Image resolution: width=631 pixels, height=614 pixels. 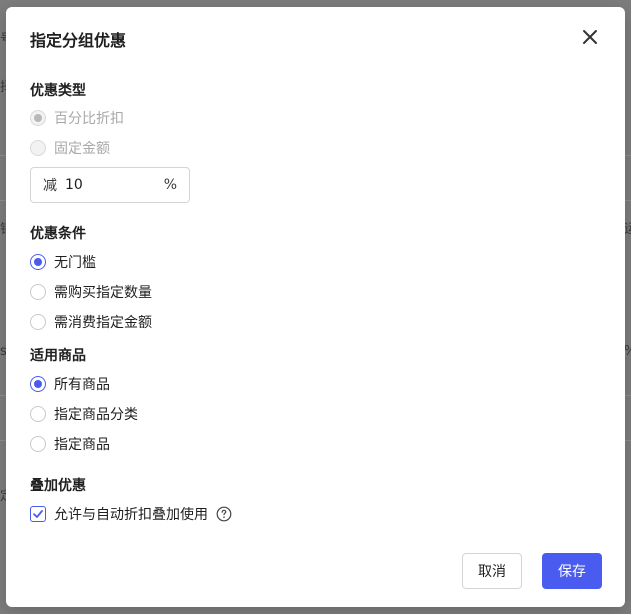 What do you see at coordinates (170, 185) in the screenshot?
I see `input-suffix: %` at bounding box center [170, 185].